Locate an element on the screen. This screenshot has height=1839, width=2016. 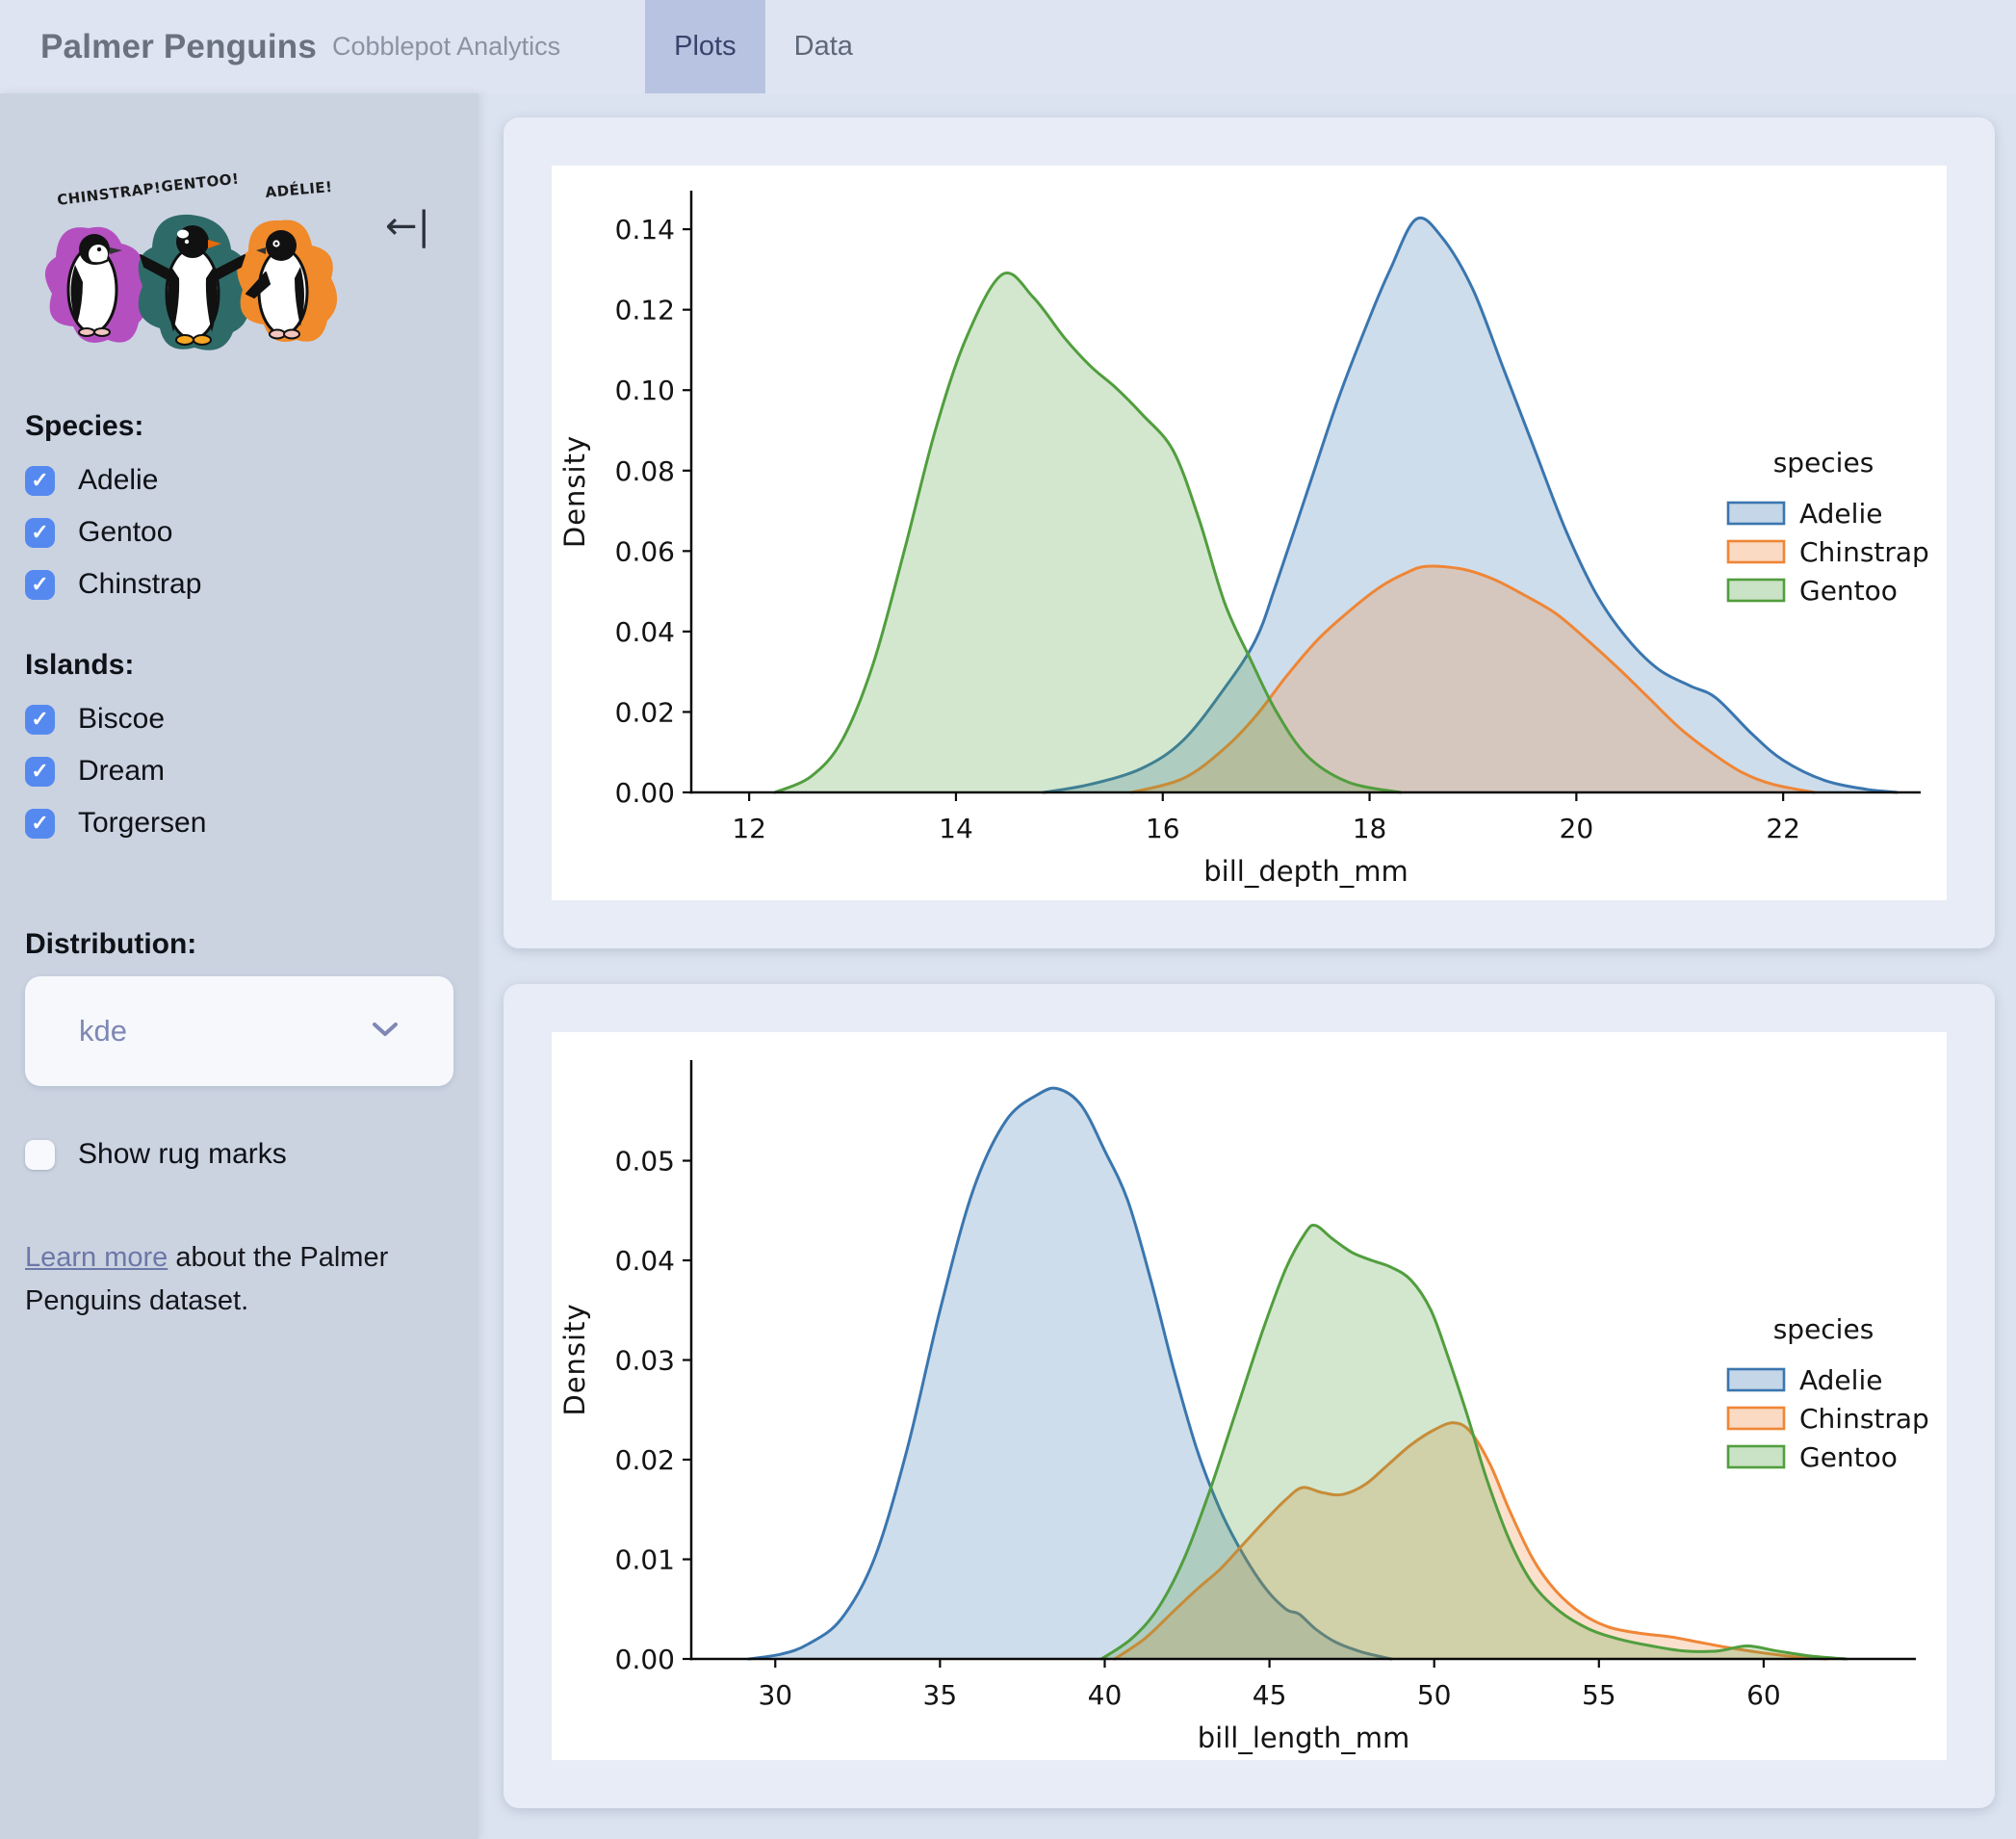
chevron-down-icon is located at coordinates (385, 1032).